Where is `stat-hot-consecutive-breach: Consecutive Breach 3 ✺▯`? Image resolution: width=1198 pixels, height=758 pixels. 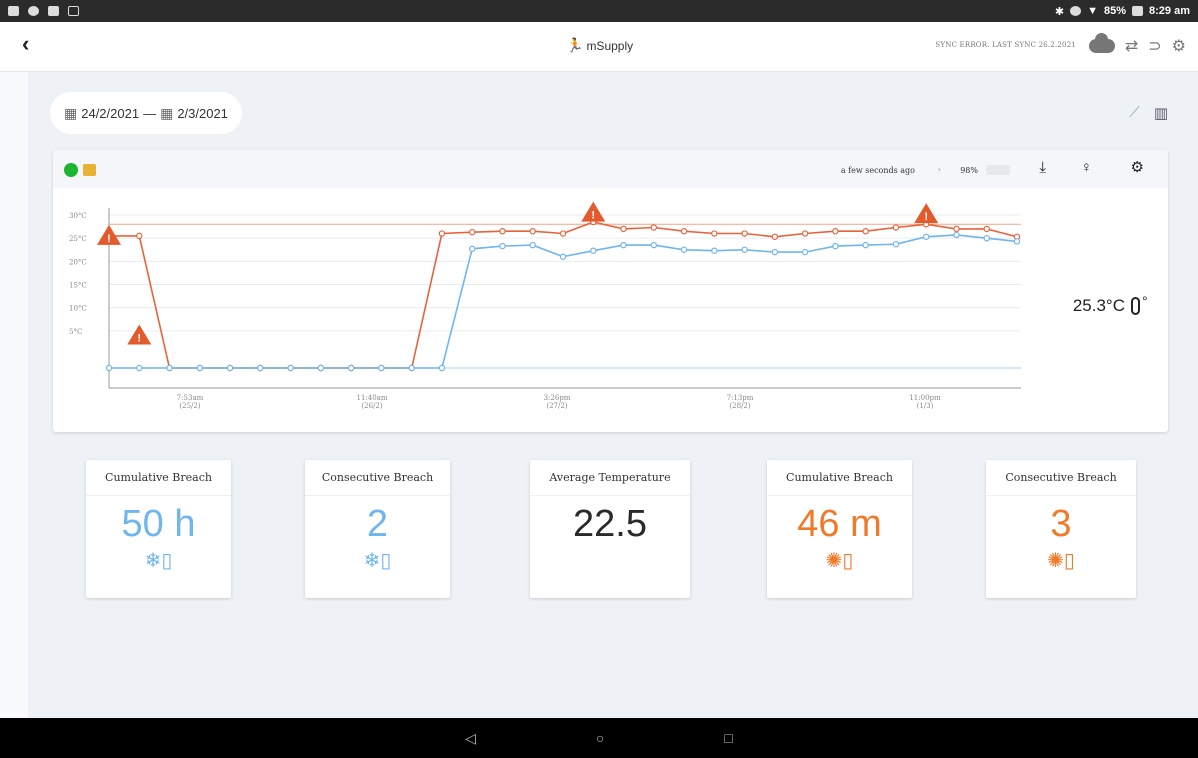 stat-hot-consecutive-breach: Consecutive Breach 3 ✺▯ is located at coordinates (1061, 529).